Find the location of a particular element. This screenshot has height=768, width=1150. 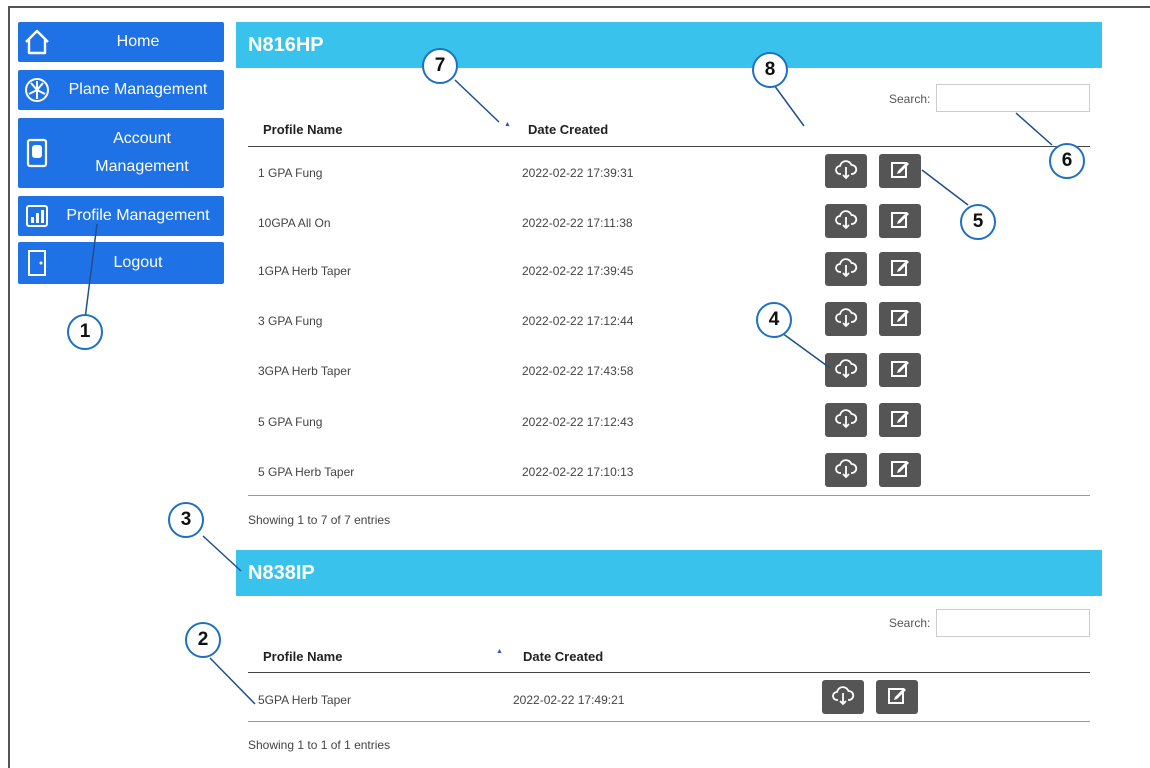

nav-logout: Logout is located at coordinates (121, 263).